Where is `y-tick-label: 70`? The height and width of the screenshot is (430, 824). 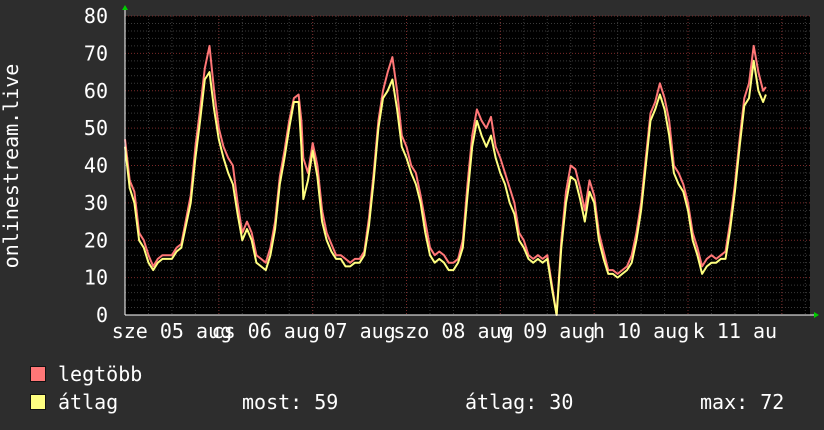 y-tick-label: 70 is located at coordinates (96, 53).